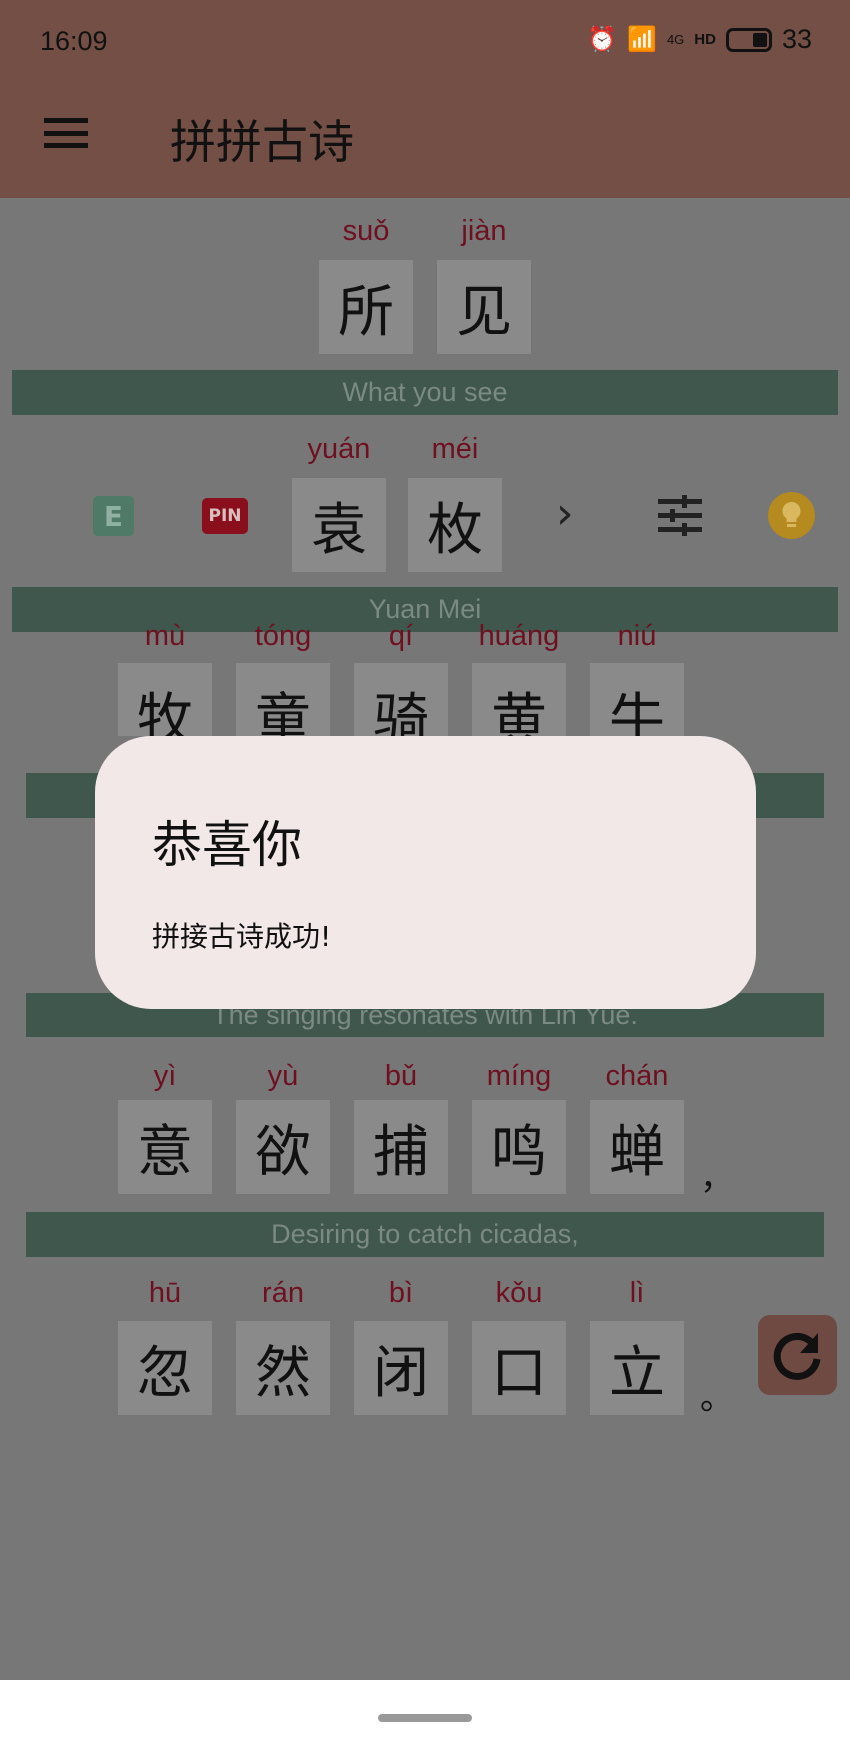 The image size is (850, 1756). I want to click on pinyin-label: jiàn, so click(484, 231).